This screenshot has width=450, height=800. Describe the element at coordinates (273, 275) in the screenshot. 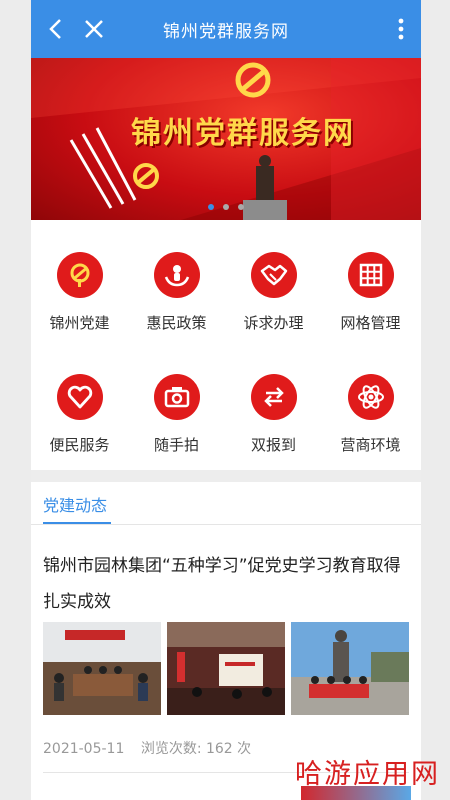

I see `handshake-icon` at that location.